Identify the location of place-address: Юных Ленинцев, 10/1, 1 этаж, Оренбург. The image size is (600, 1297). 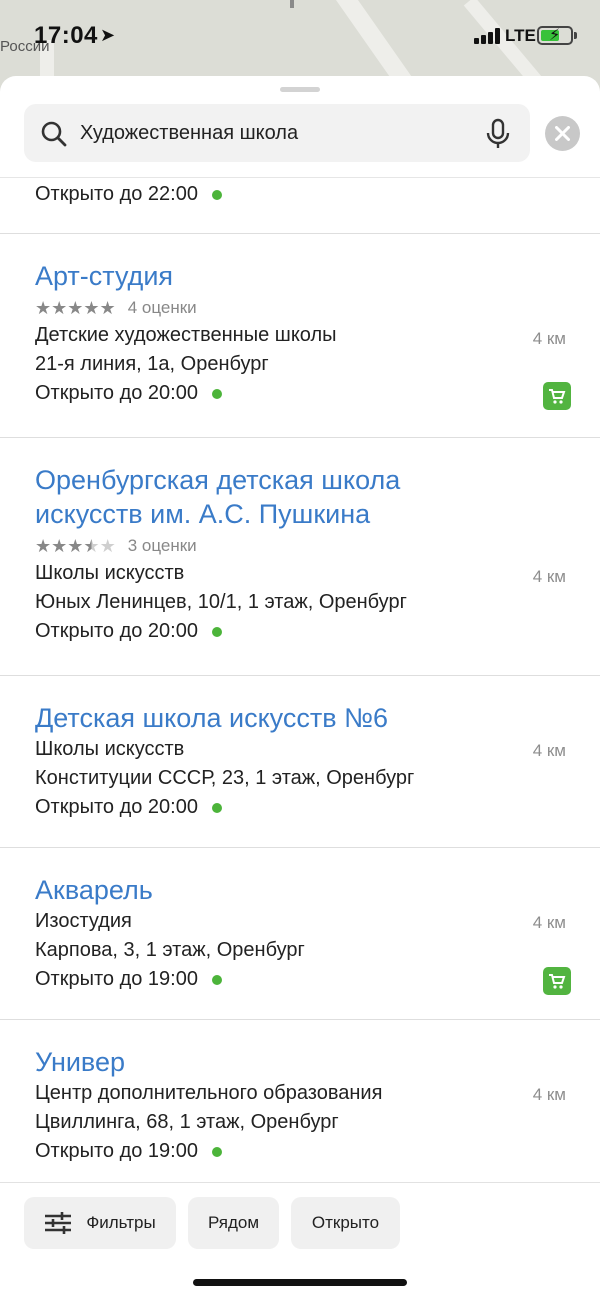
(221, 602).